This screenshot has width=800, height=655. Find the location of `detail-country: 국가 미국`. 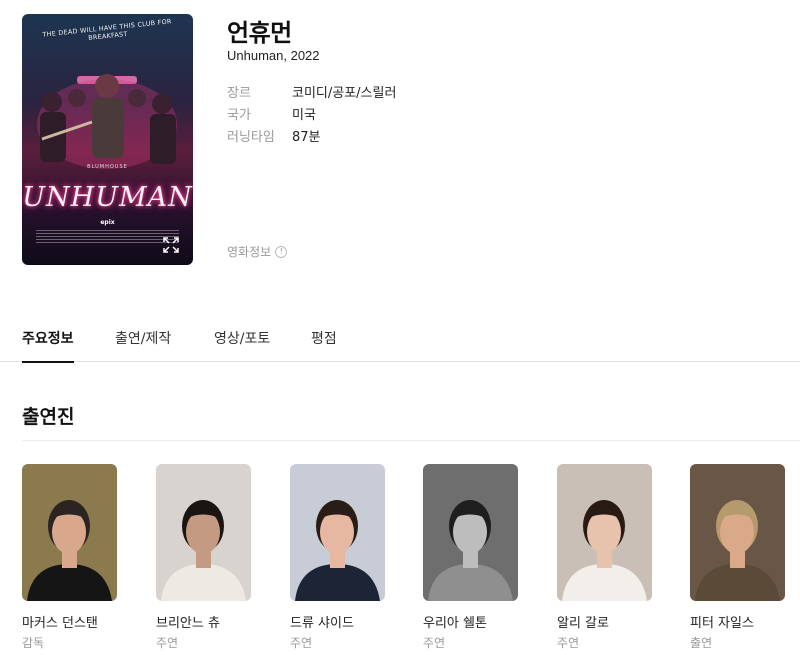

detail-country: 국가 미국 is located at coordinates (311, 113).